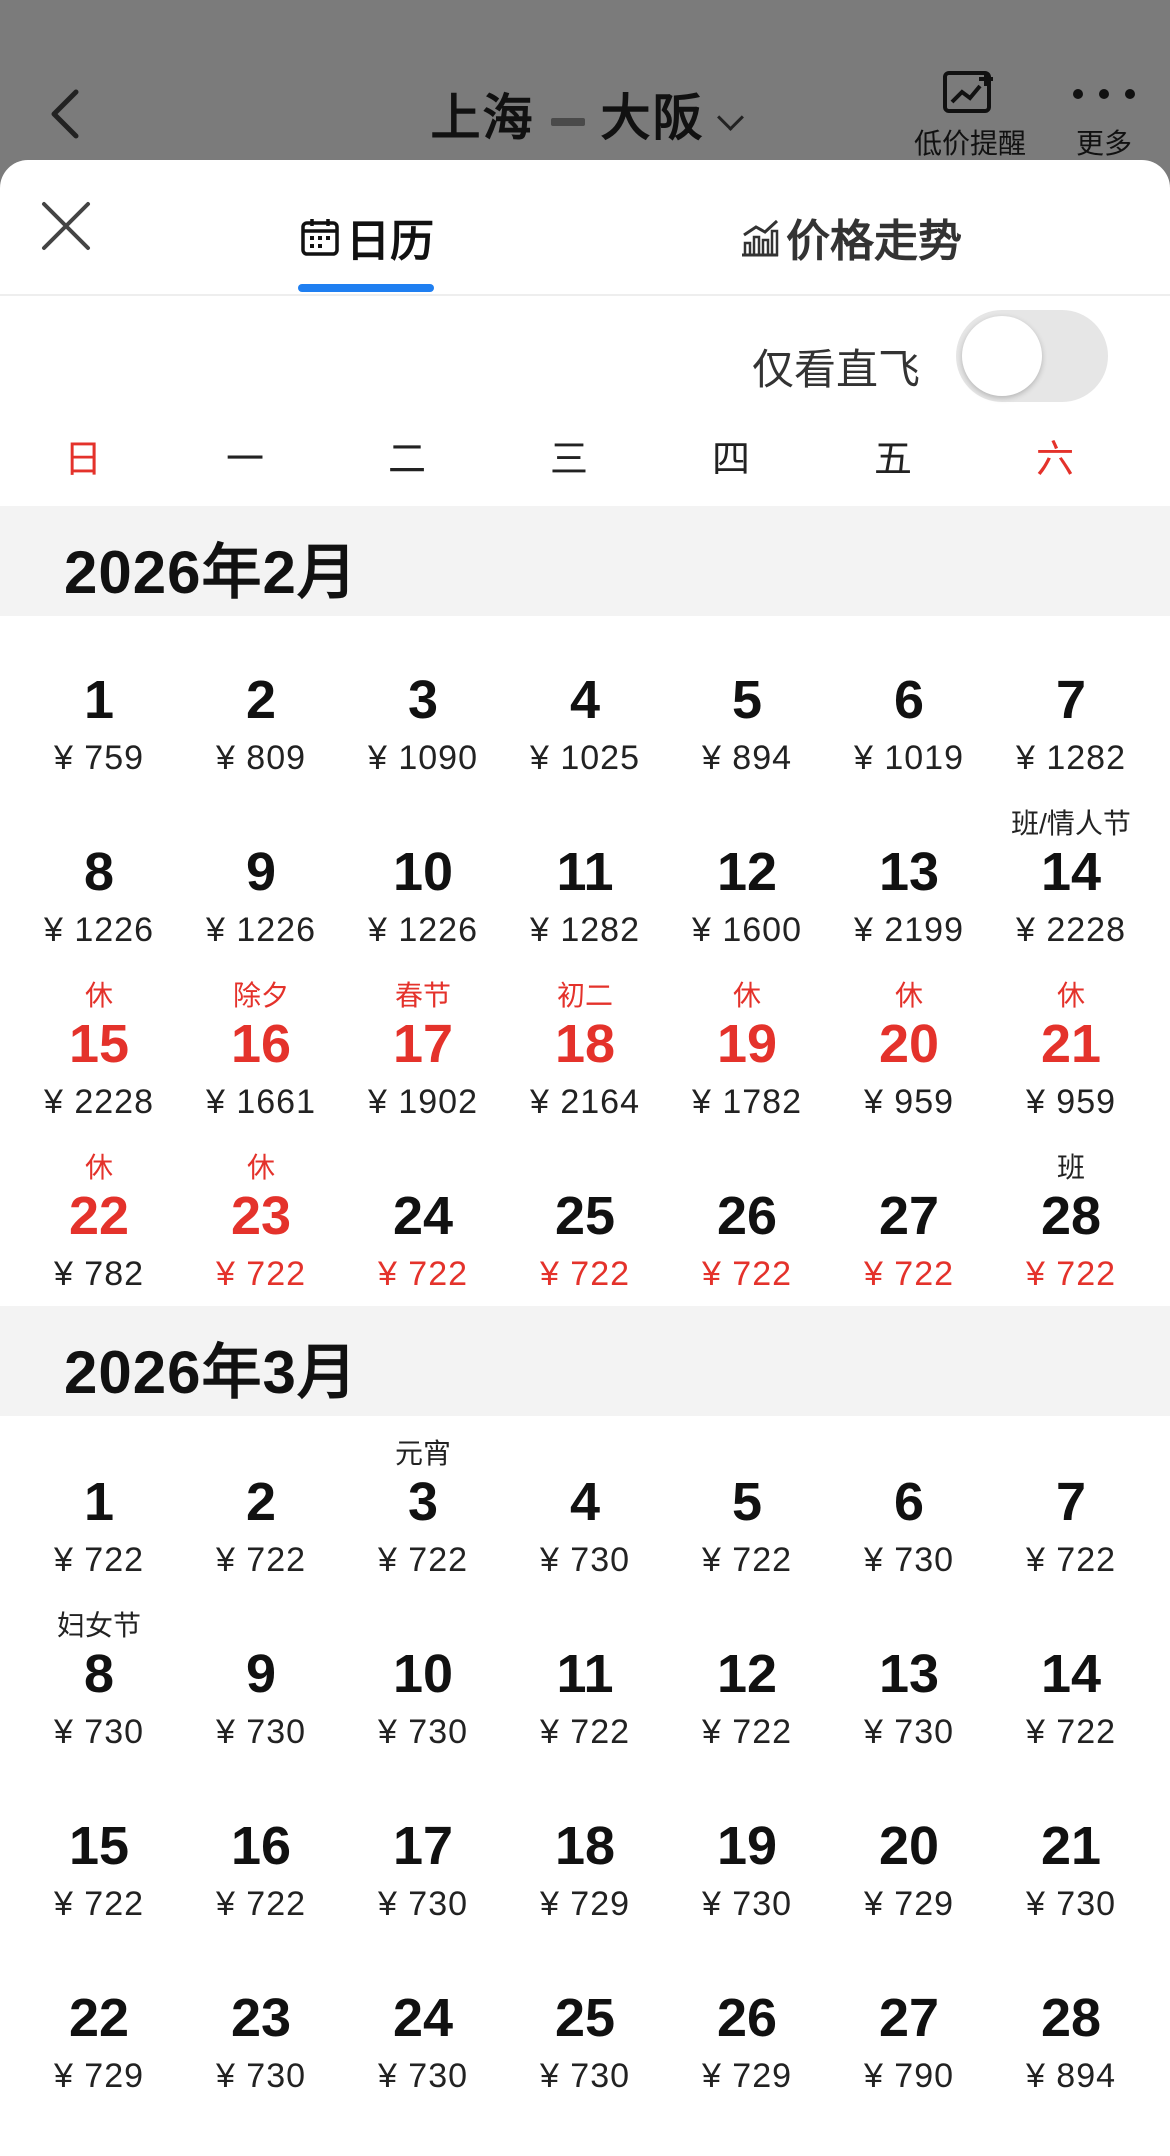  Describe the element at coordinates (99, 1502) in the screenshot. I see `day-number: 1` at that location.